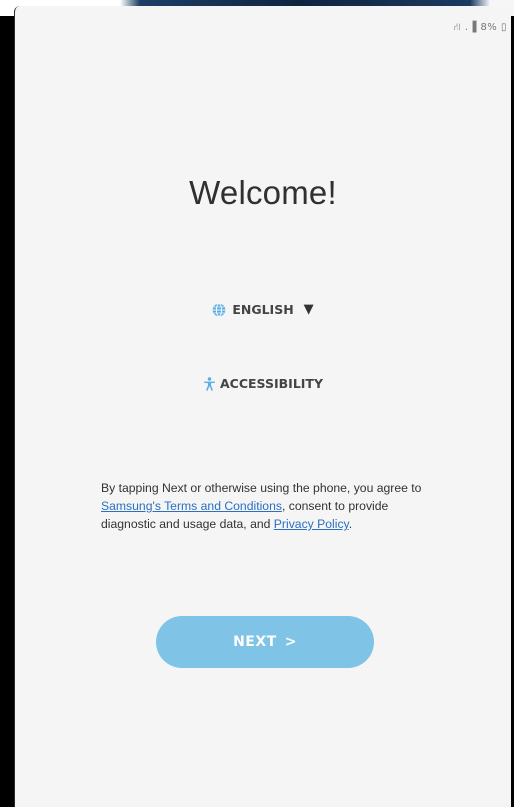 This screenshot has height=807, width=514. What do you see at coordinates (219, 309) in the screenshot?
I see `globe-icon` at bounding box center [219, 309].